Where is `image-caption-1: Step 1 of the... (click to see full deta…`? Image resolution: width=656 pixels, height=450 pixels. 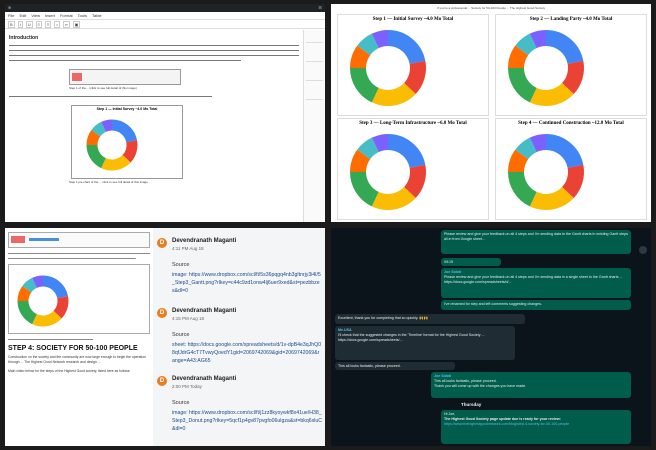
image-caption-1: Step 1 of the... (click to see full deta… is located at coordinates (103, 88).